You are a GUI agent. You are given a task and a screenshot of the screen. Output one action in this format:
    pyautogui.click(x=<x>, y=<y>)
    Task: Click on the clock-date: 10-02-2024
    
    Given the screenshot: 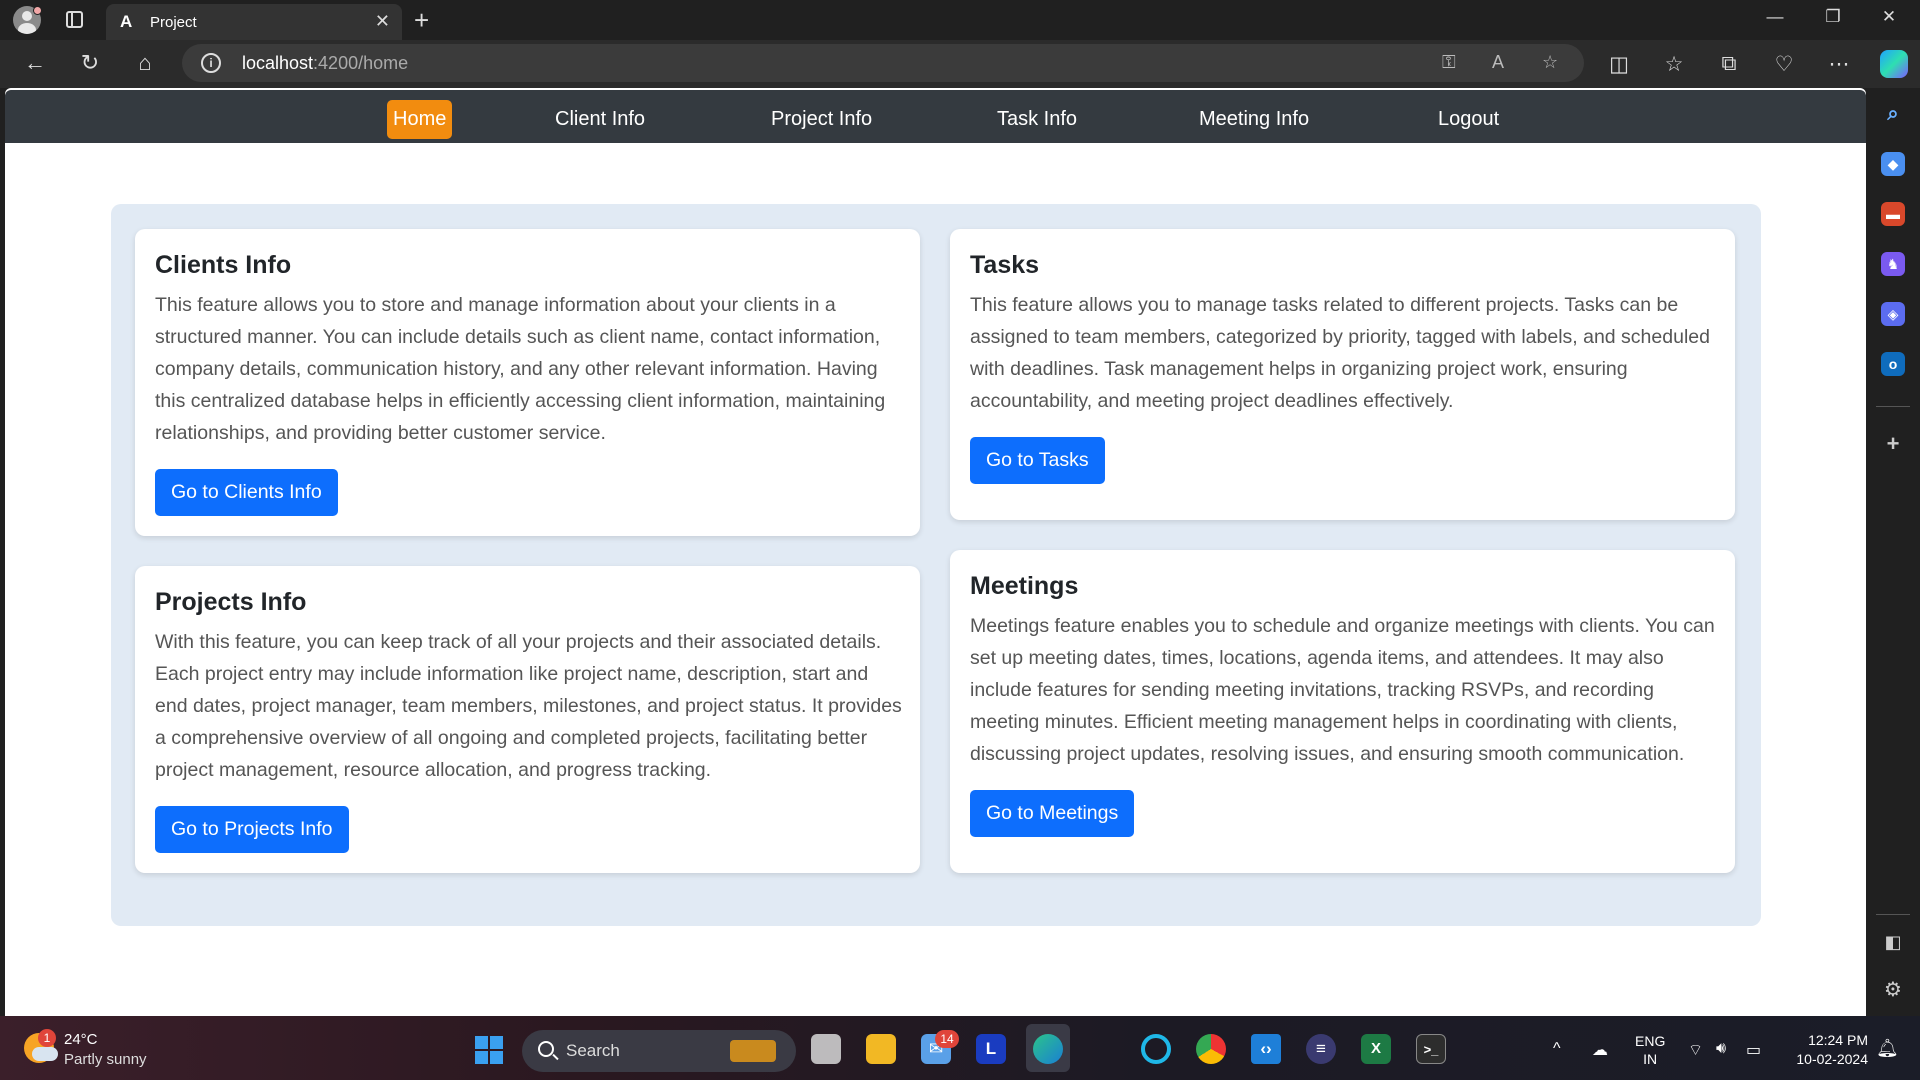 What is the action you would take?
    pyautogui.click(x=1832, y=1059)
    